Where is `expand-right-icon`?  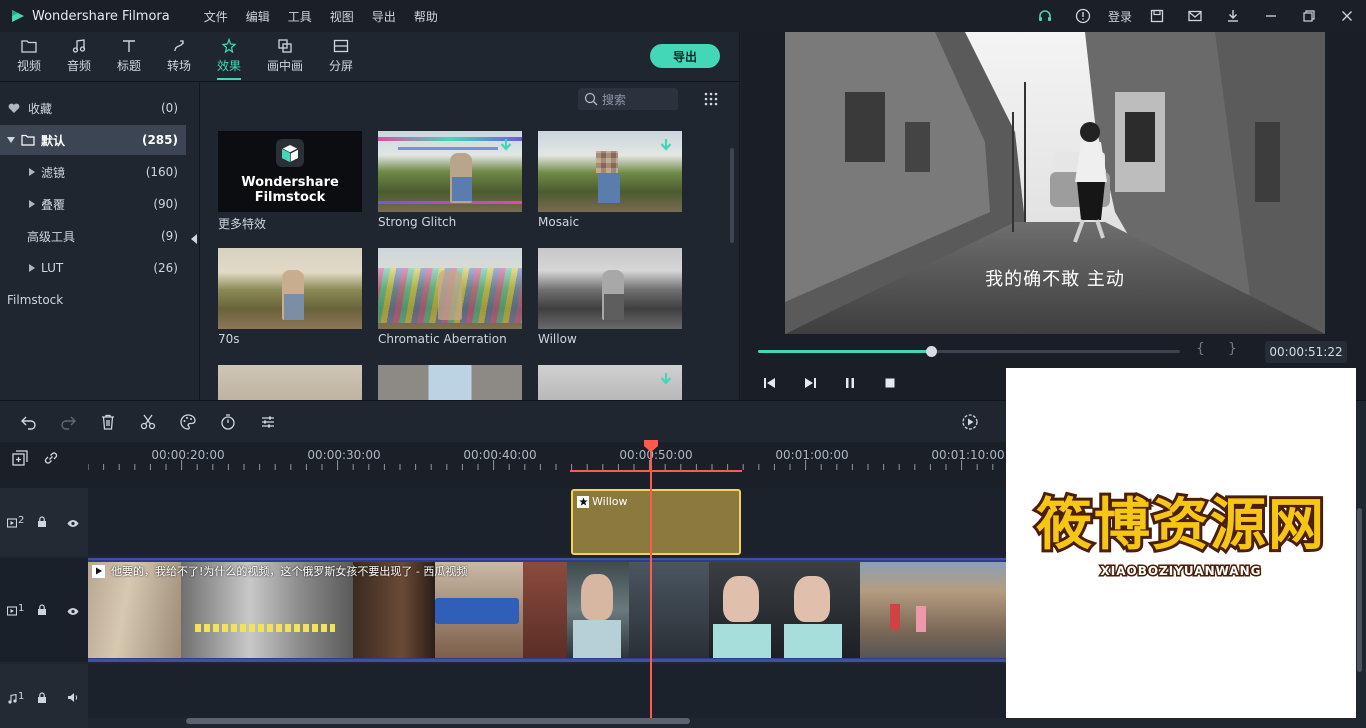
expand-right-icon is located at coordinates (33, 268).